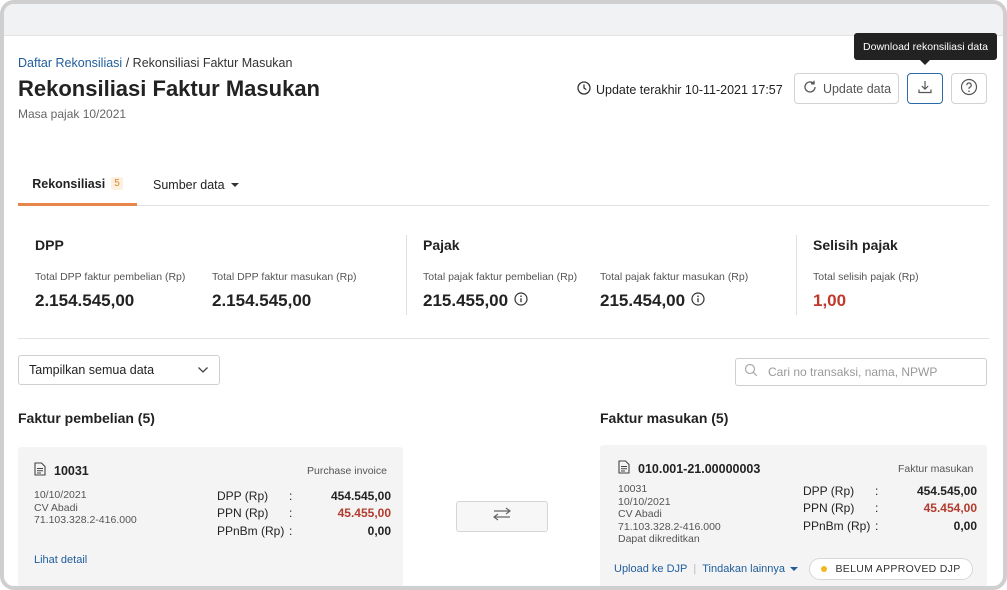  What do you see at coordinates (751, 372) in the screenshot?
I see `search-icon` at bounding box center [751, 372].